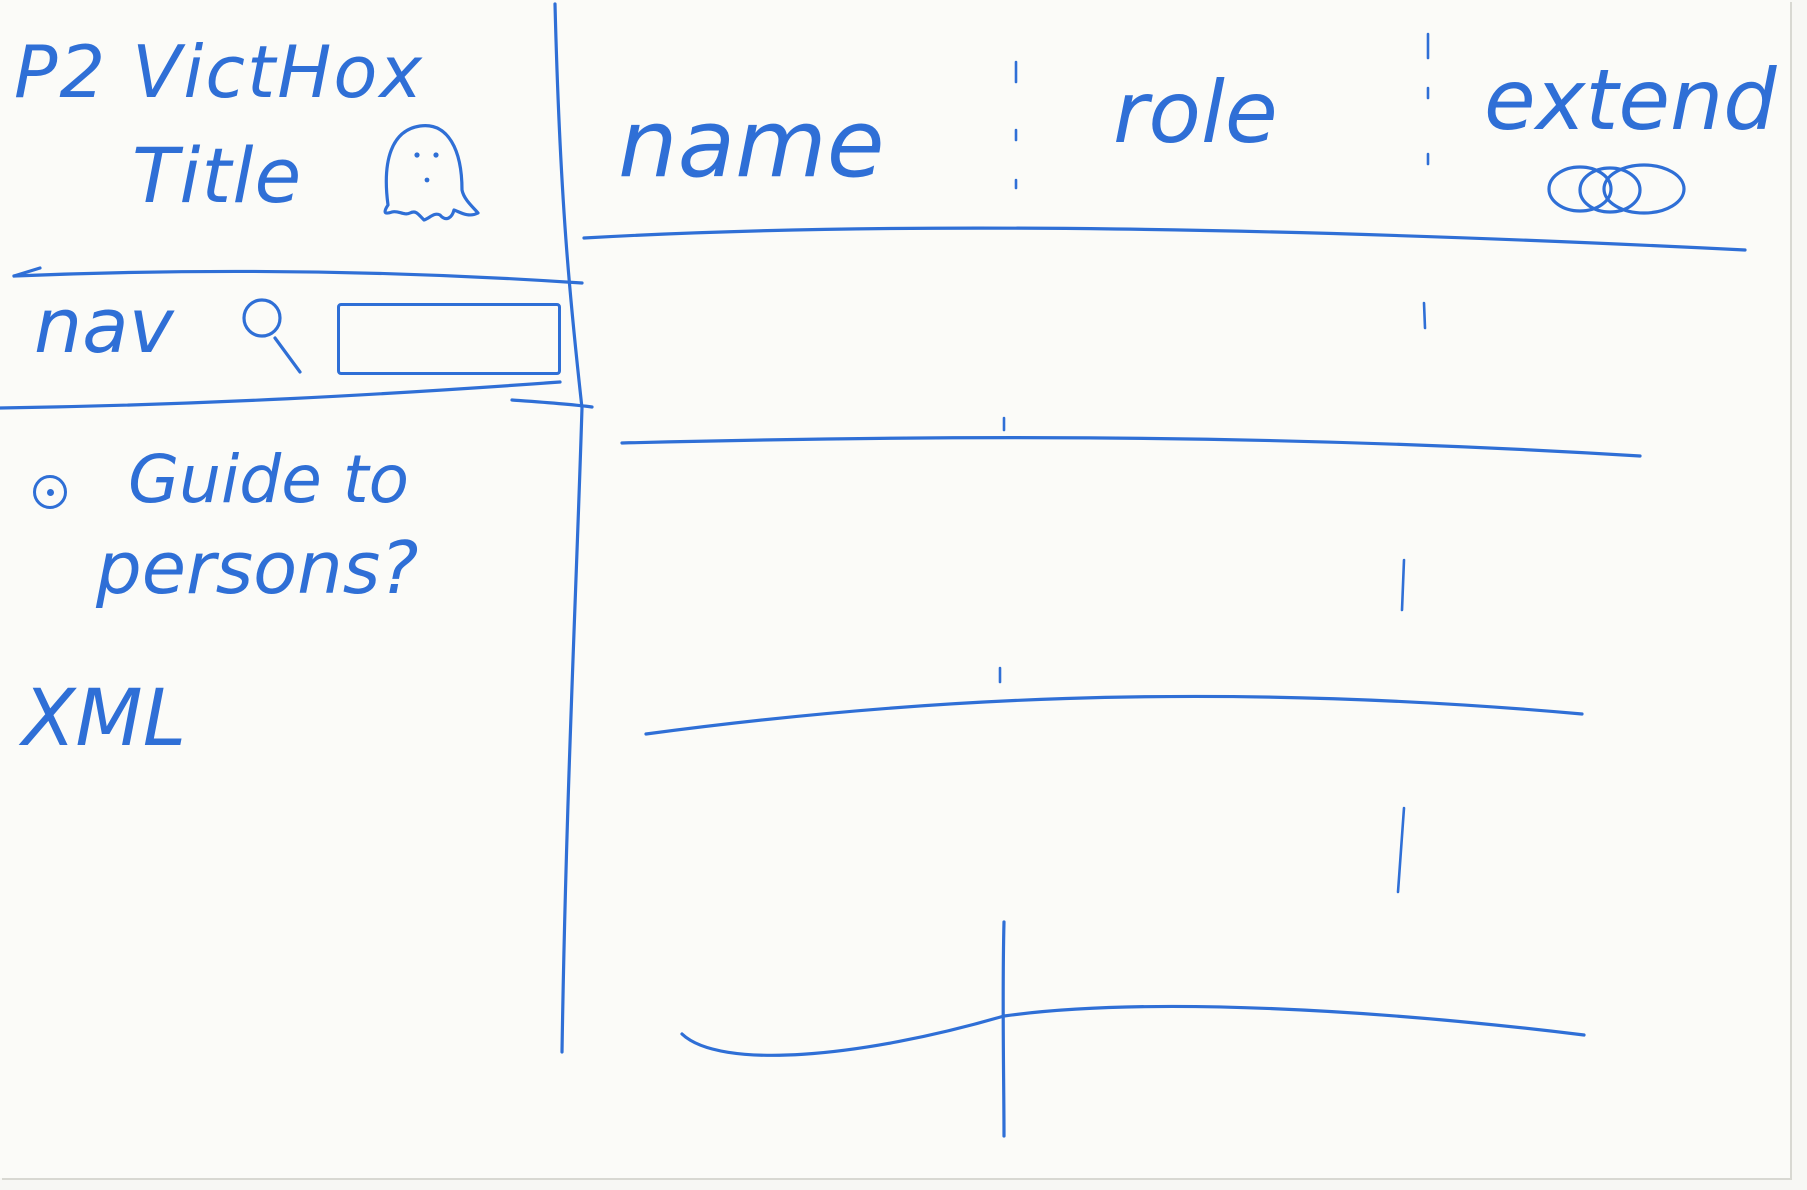 This screenshot has height=1190, width=1807. What do you see at coordinates (1616, 189) in the screenshot?
I see `link-icon` at bounding box center [1616, 189].